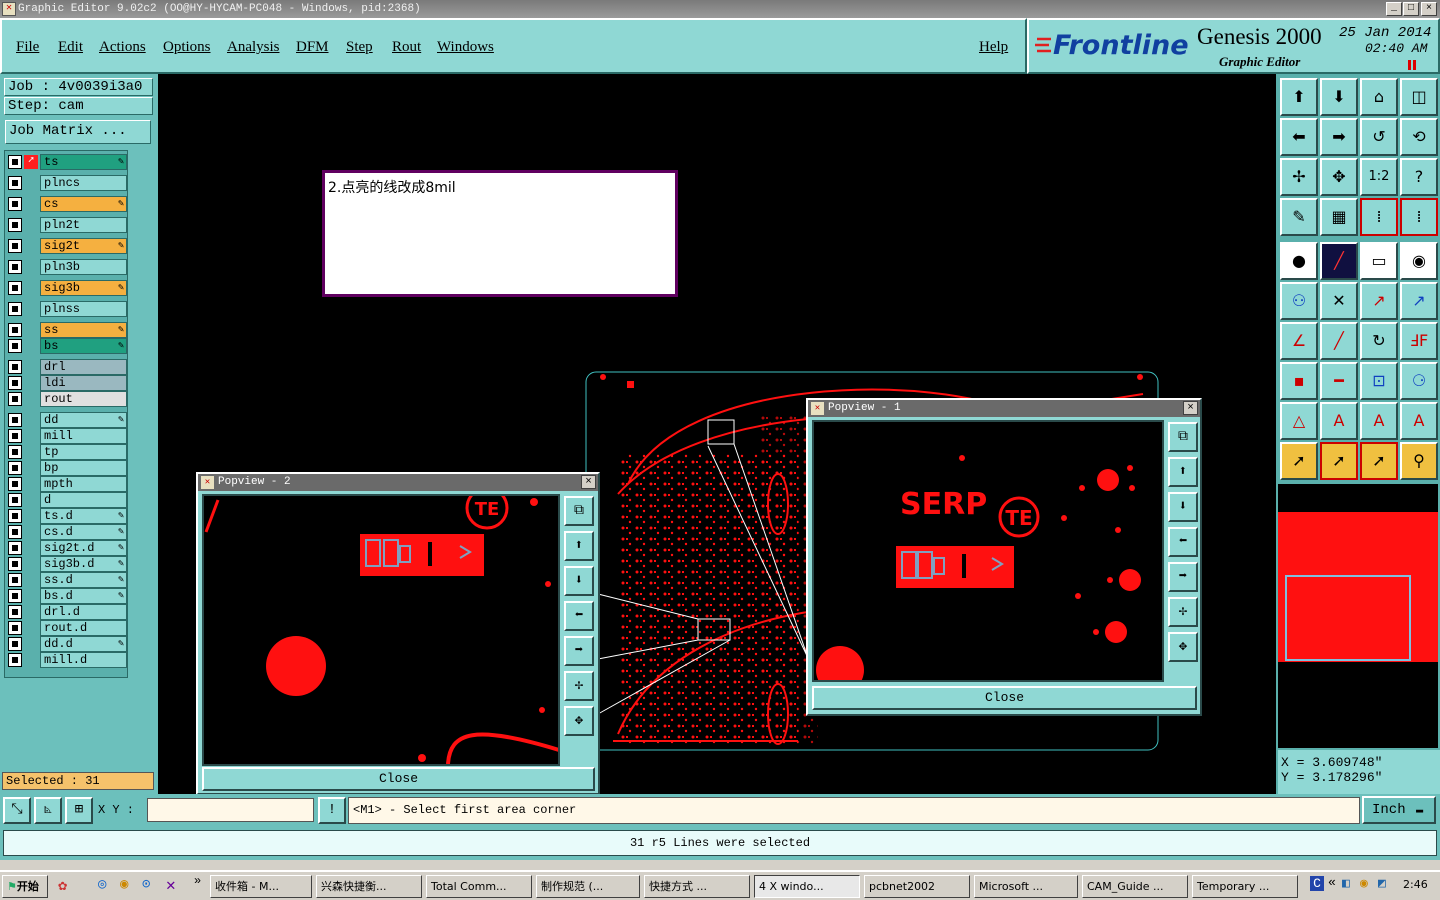 The height and width of the screenshot is (900, 1440). Describe the element at coordinates (1379, 461) in the screenshot. I see `select-area-icon: ➚` at that location.